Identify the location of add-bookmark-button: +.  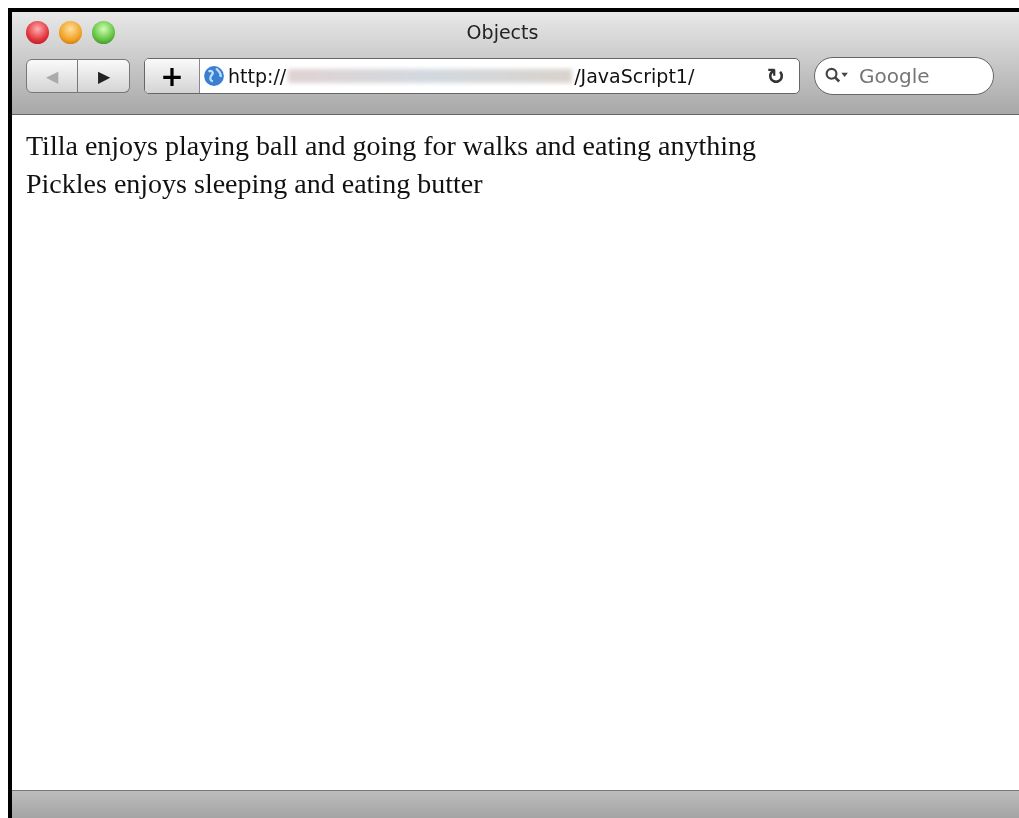
(172, 76).